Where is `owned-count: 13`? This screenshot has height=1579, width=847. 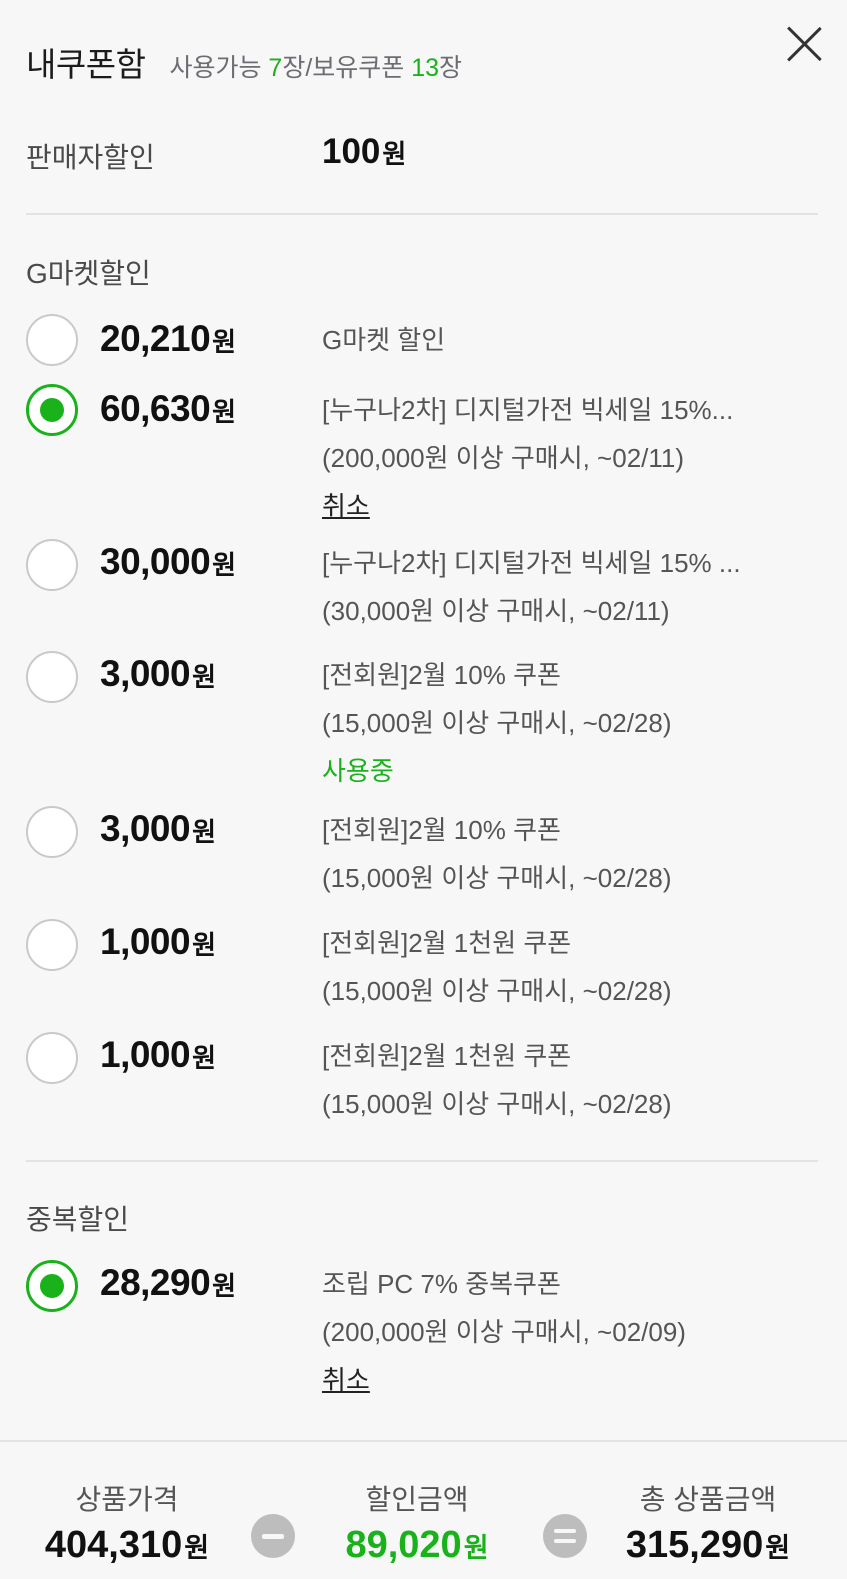 owned-count: 13 is located at coordinates (425, 68).